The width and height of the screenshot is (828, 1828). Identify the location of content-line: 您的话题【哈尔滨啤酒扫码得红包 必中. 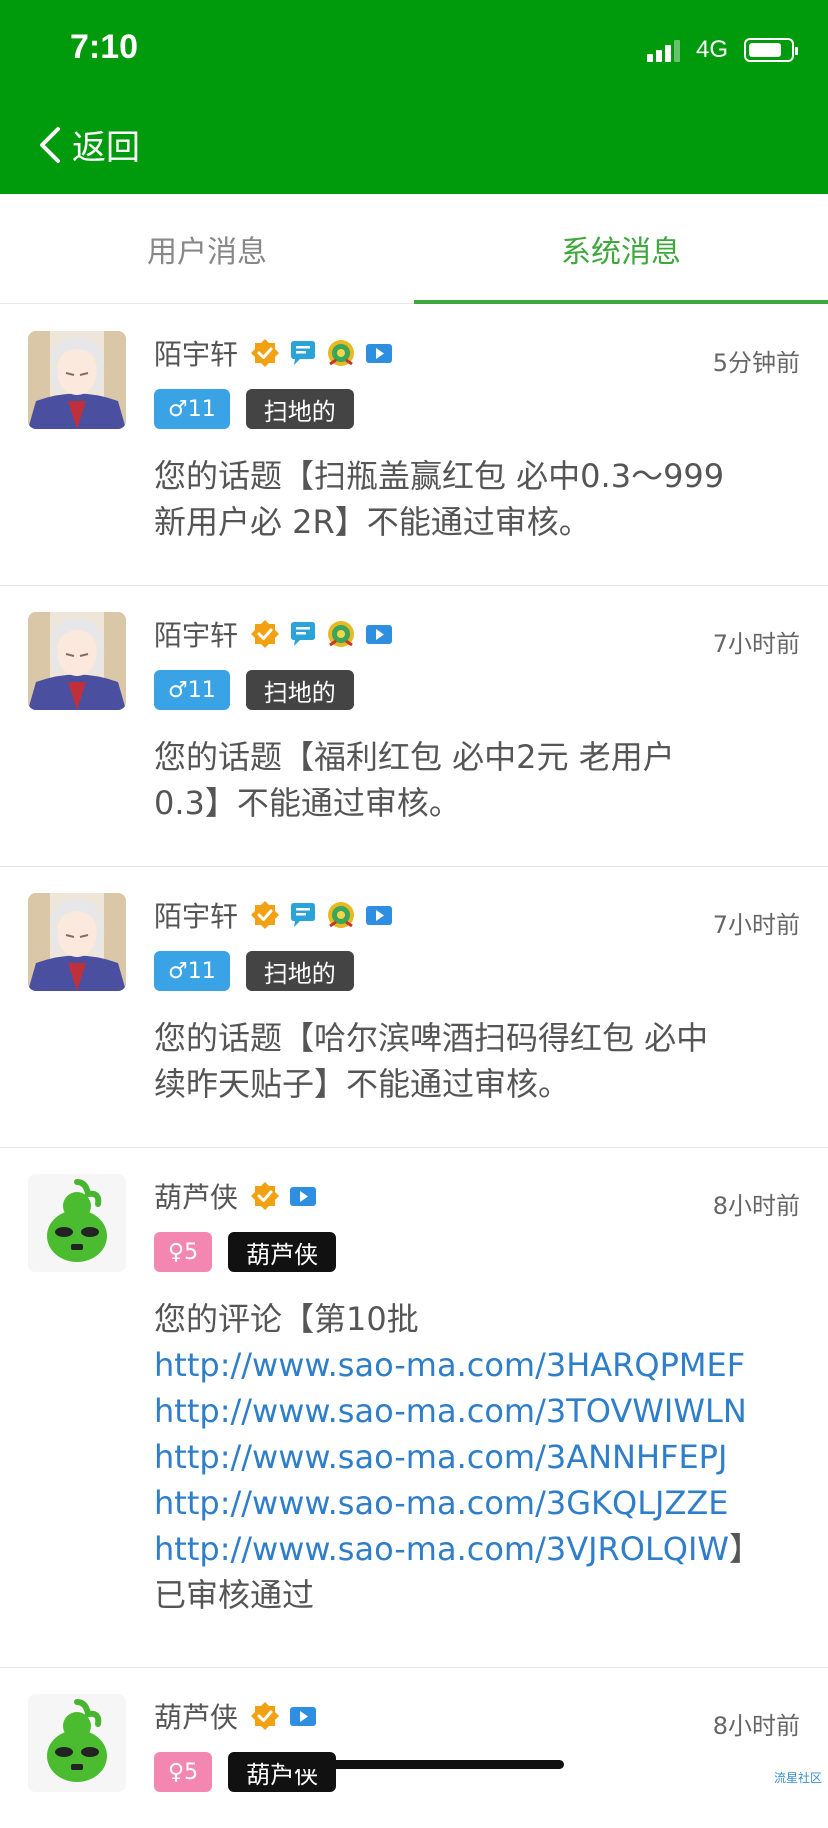
(477, 1038).